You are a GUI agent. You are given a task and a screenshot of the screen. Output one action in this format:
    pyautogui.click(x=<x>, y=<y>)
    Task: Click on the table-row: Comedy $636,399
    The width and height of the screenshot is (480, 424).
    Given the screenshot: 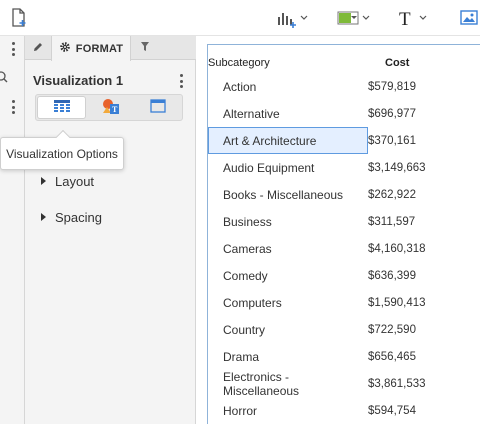 What is the action you would take?
    pyautogui.click(x=344, y=275)
    